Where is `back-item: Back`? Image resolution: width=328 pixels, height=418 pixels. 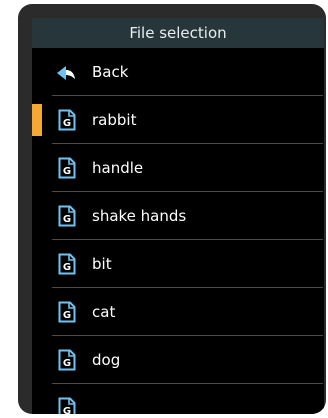
back-item: Back is located at coordinates (178, 72).